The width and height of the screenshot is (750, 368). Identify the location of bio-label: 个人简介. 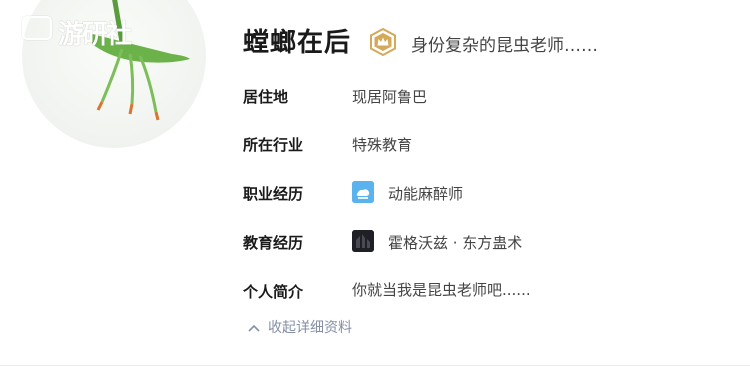
(273, 292).